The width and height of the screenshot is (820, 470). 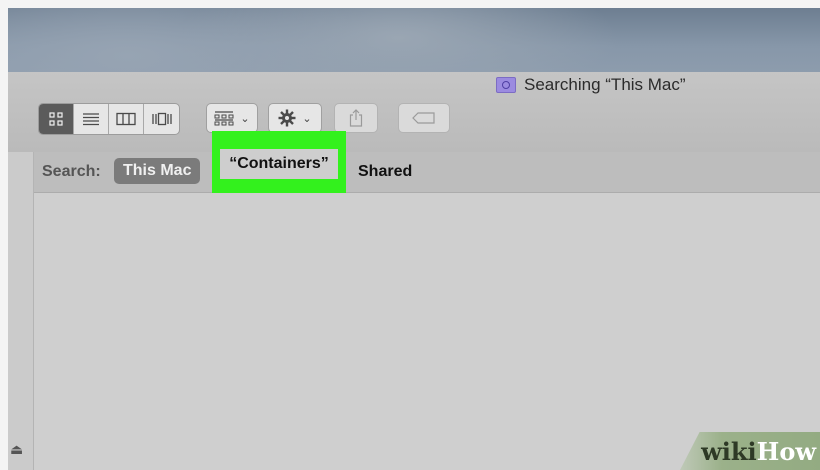 I want to click on watermark-how: How, so click(x=786, y=451).